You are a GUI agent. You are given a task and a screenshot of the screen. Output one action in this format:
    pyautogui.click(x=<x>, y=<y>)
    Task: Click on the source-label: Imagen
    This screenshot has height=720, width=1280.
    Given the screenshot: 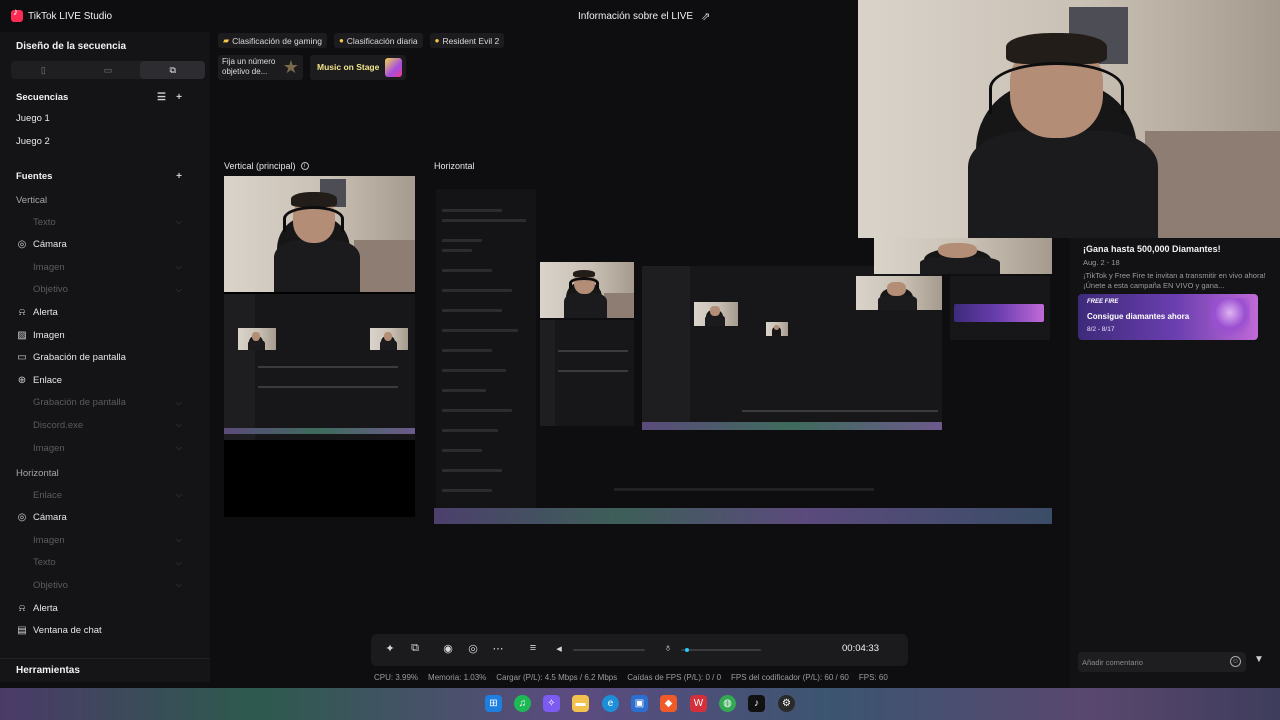 What is the action you would take?
    pyautogui.click(x=49, y=335)
    